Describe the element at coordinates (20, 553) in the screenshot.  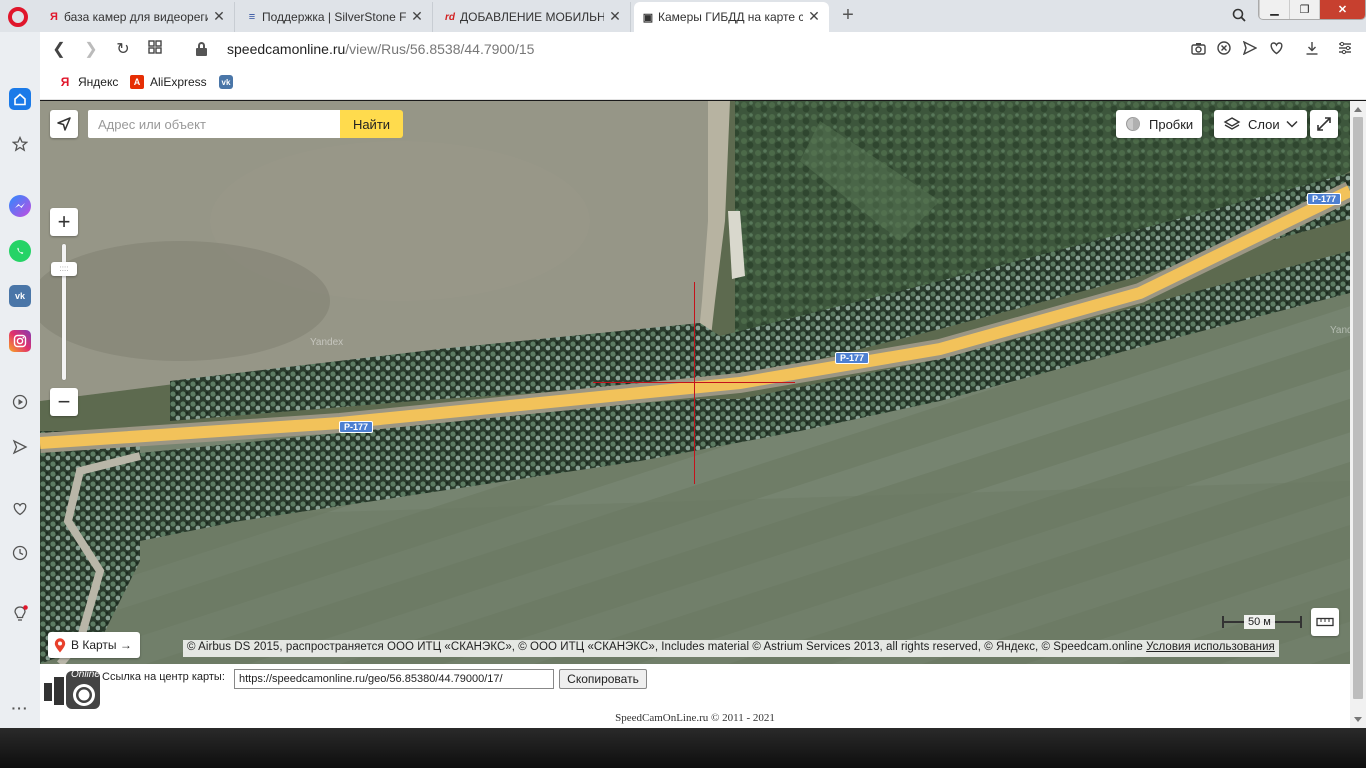
I see `history-icon` at that location.